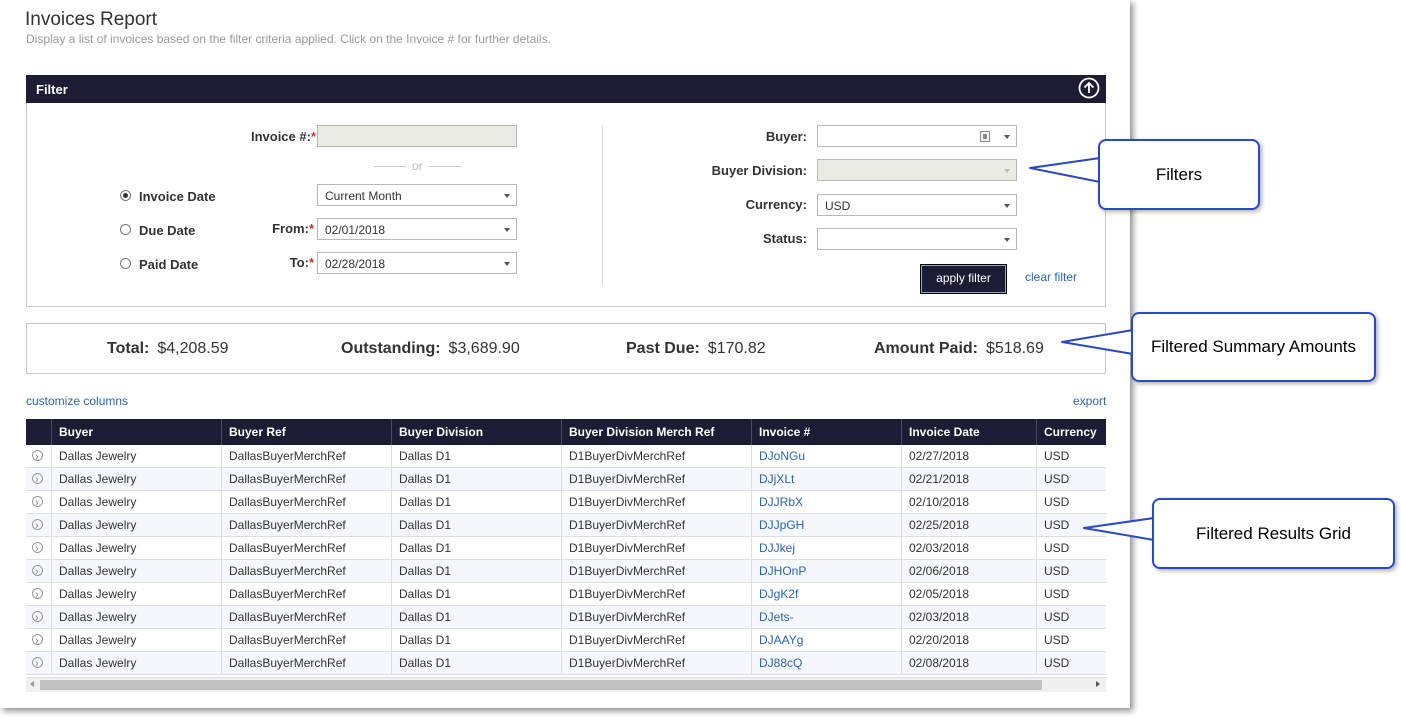  Describe the element at coordinates (1179, 174) in the screenshot. I see `callout-filters: Filters` at that location.